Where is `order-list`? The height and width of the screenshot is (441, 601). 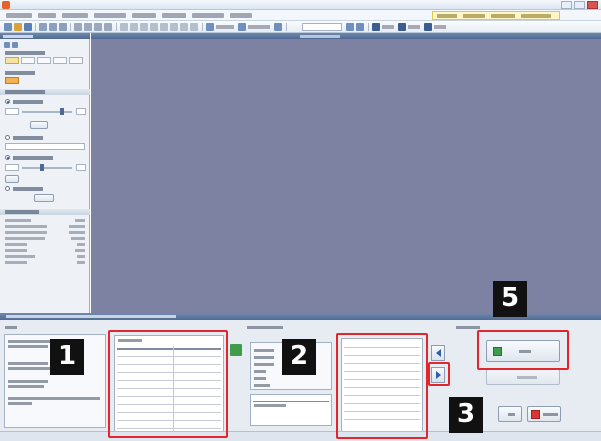 order-list is located at coordinates (291, 410).